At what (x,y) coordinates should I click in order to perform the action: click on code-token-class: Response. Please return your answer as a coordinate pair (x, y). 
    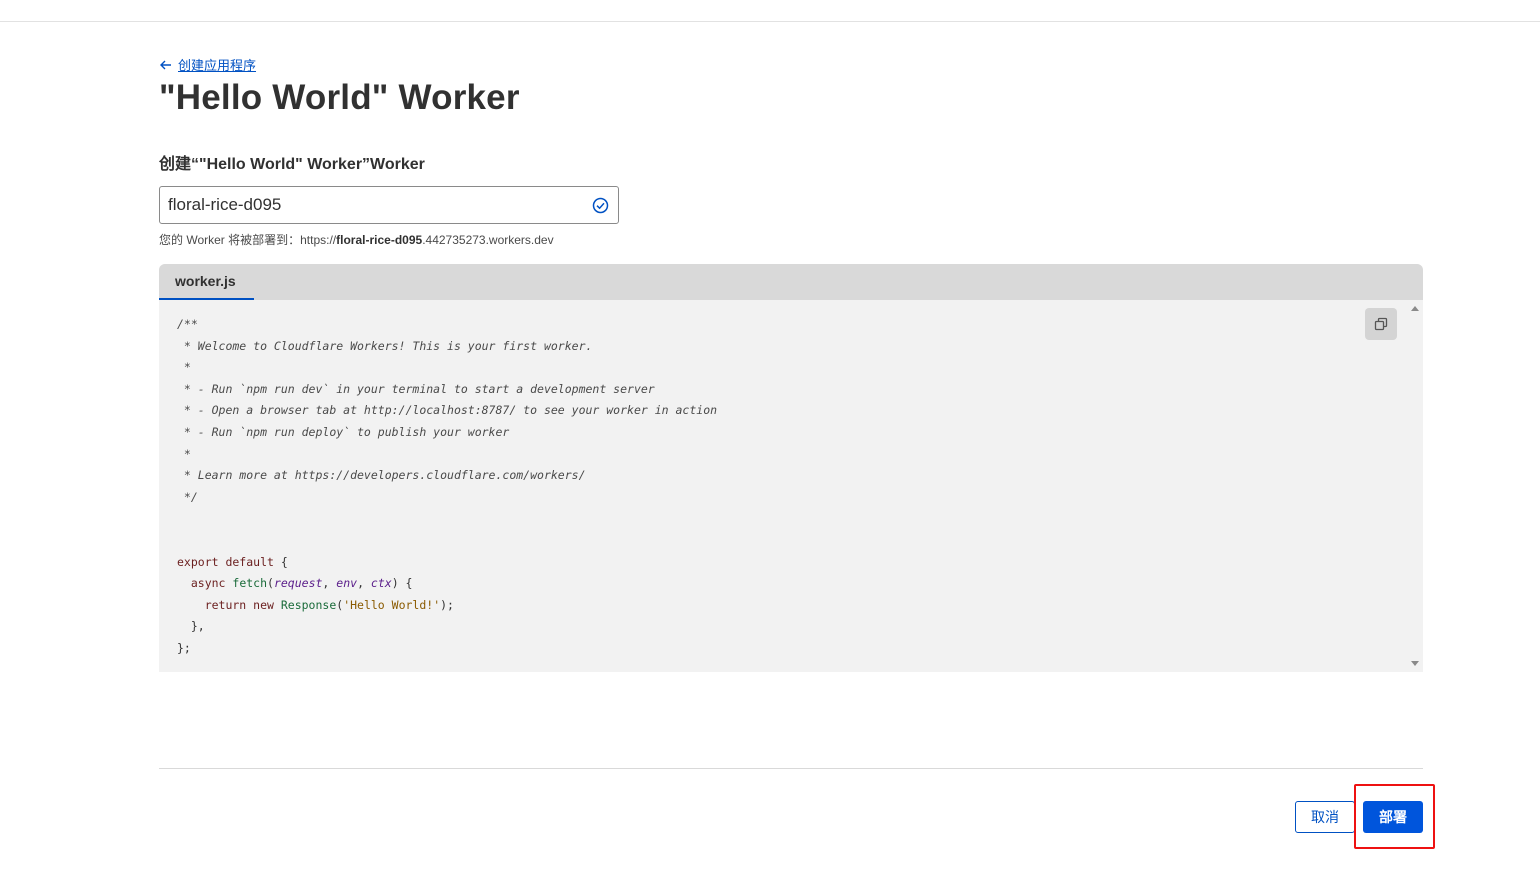
    Looking at the image, I should click on (308, 604).